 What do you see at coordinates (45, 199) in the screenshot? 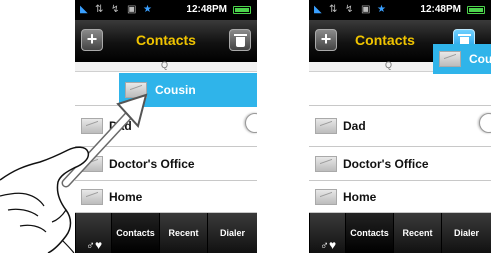
I see `hand-pointer-icon` at bounding box center [45, 199].